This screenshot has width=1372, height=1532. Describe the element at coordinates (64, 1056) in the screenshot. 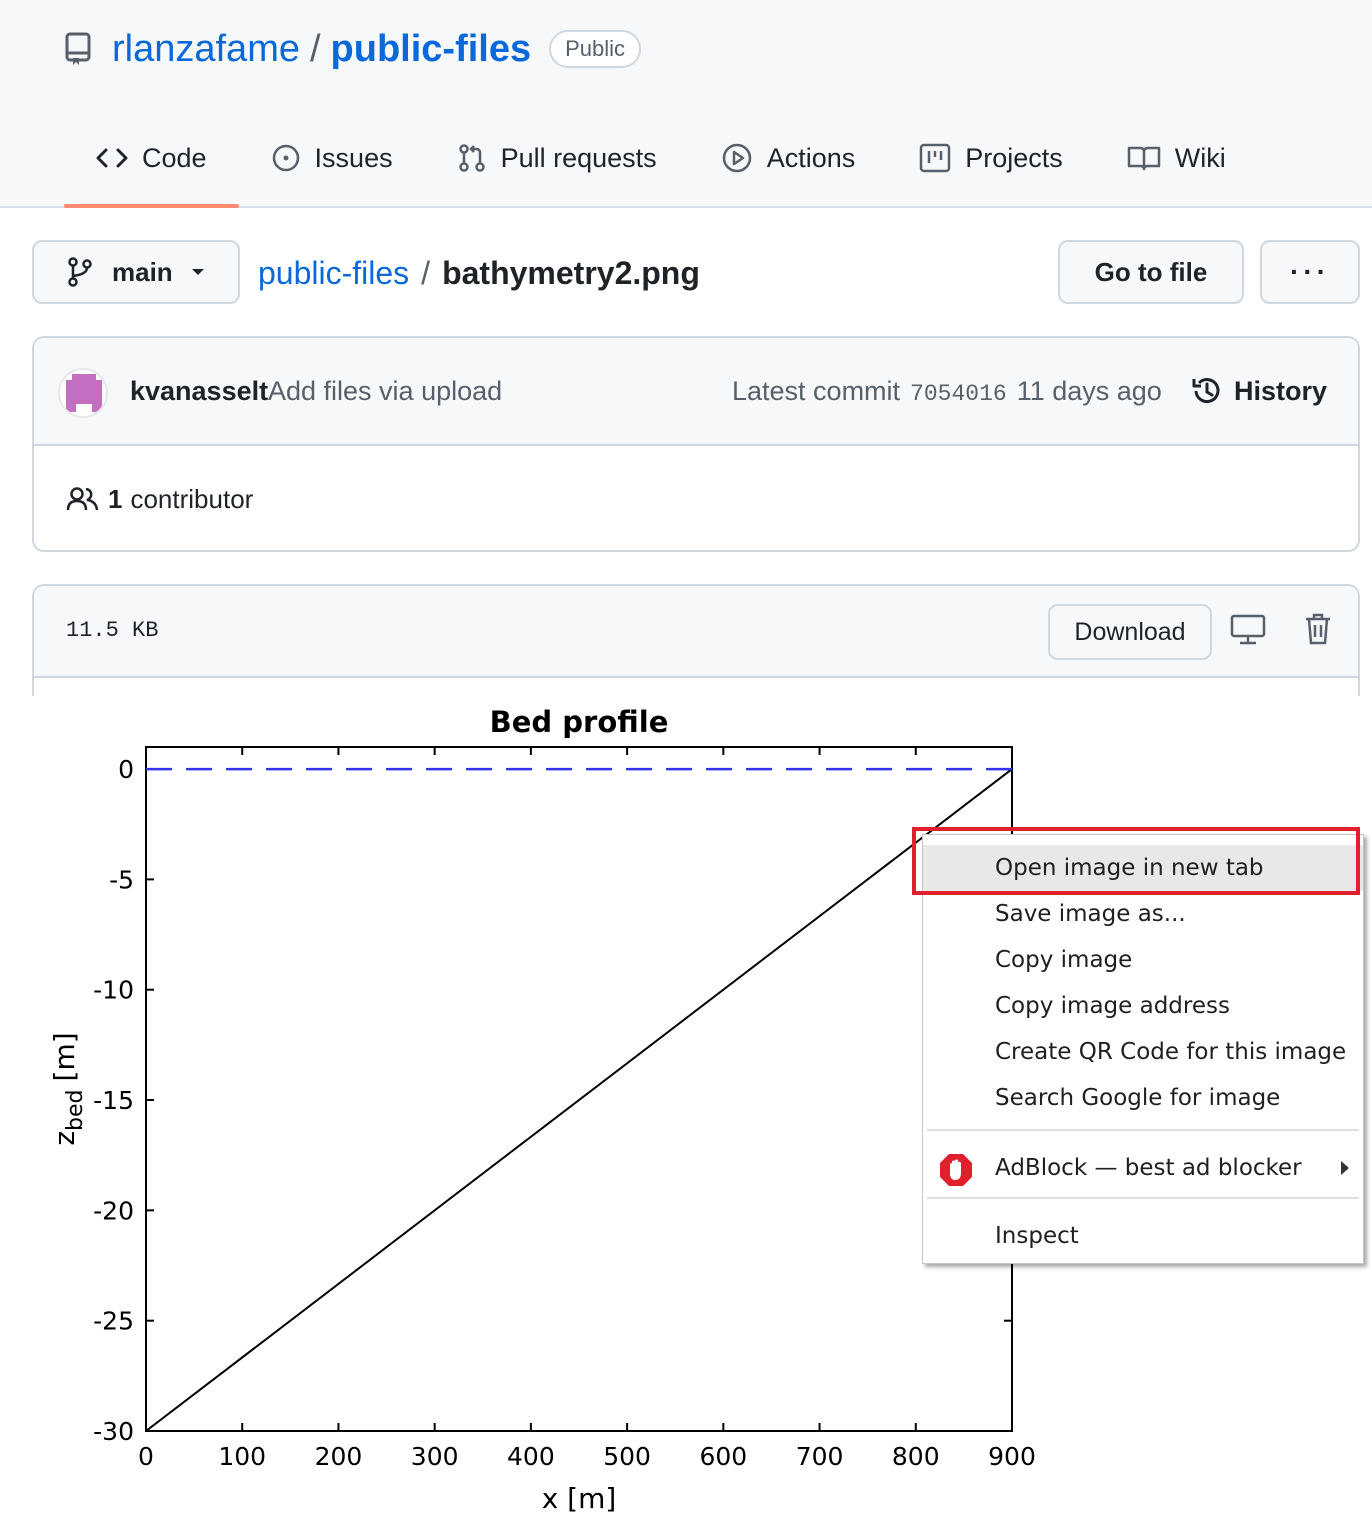

I see `y-axis-label-unit: [m]` at that location.